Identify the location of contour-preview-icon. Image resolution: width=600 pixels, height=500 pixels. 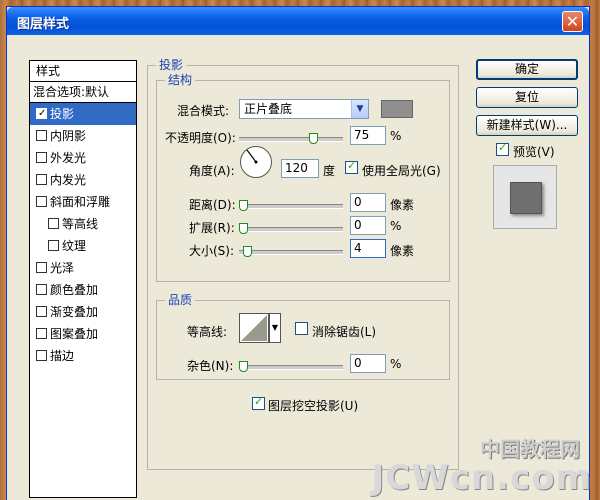
(254, 328).